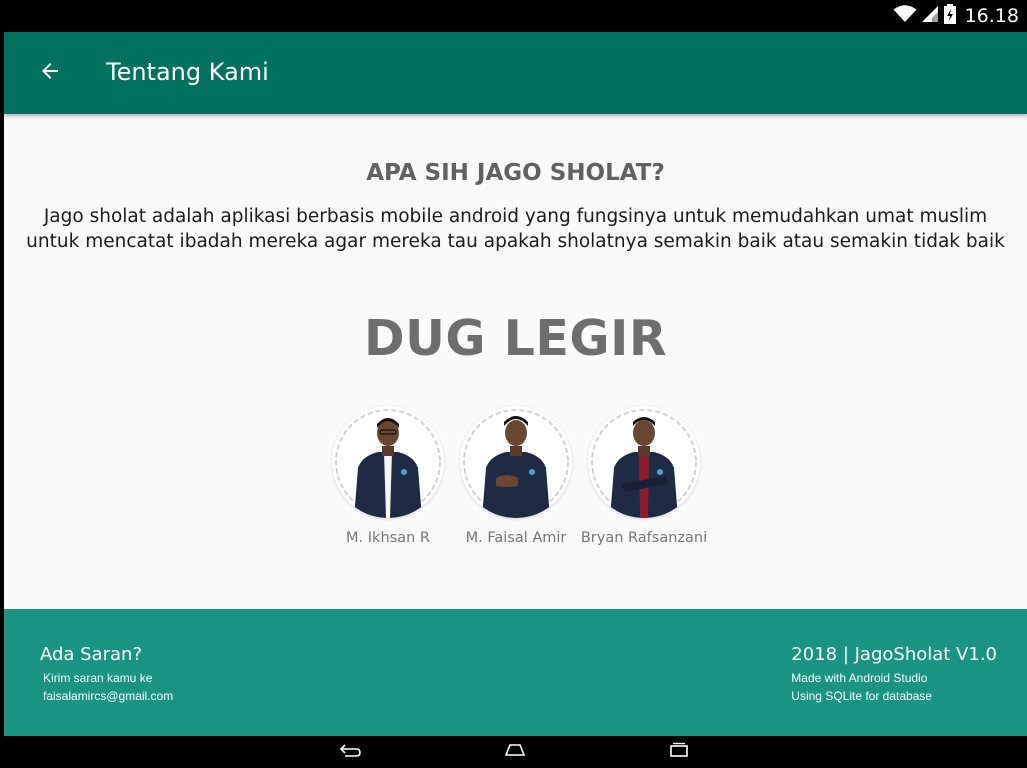  What do you see at coordinates (905, 16) in the screenshot?
I see `wifi-icon` at bounding box center [905, 16].